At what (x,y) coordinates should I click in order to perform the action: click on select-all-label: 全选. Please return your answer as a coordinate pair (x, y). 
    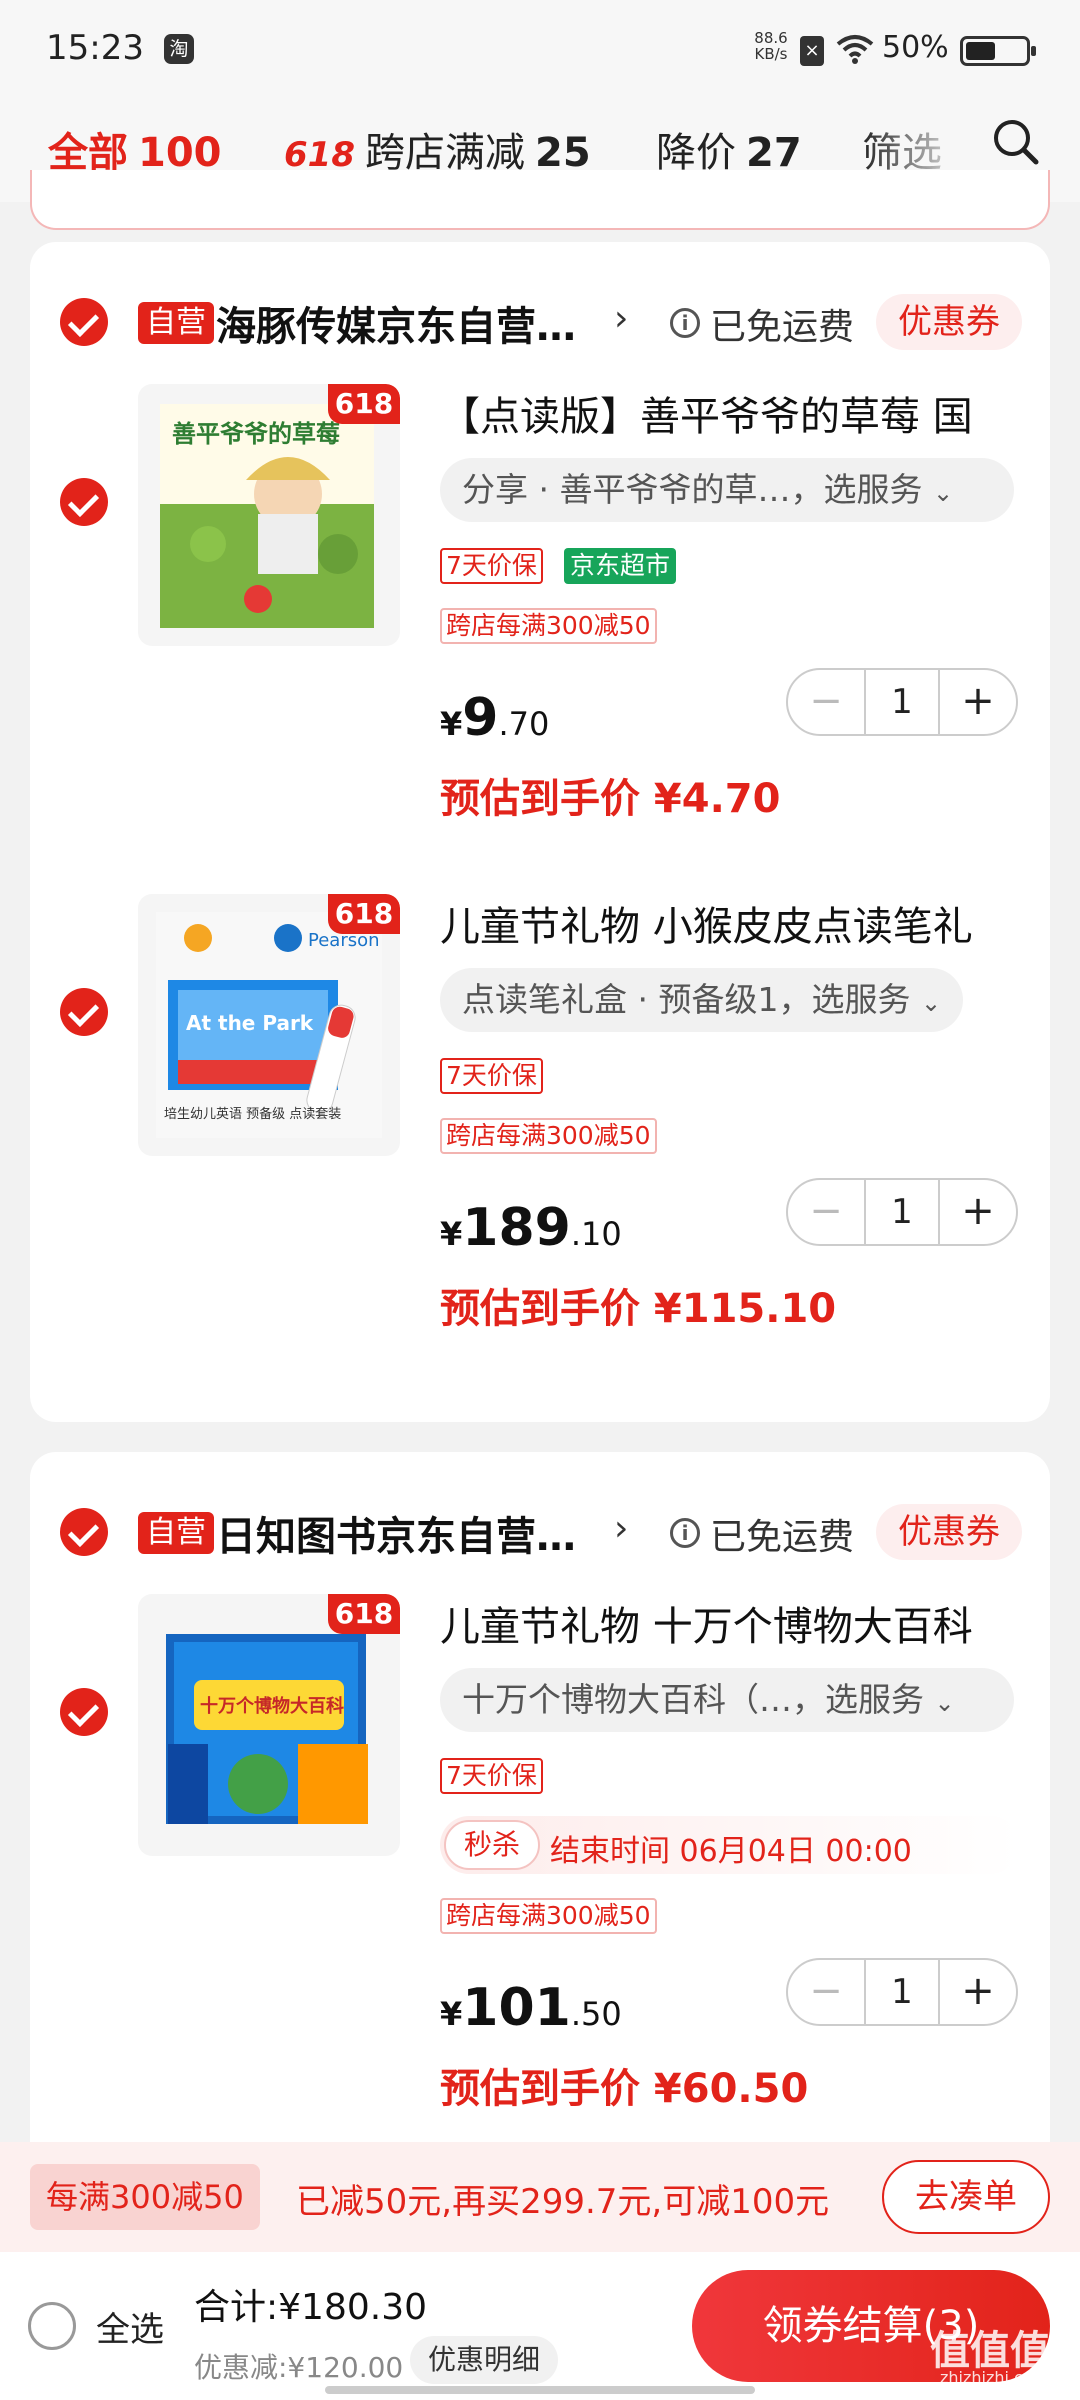
    Looking at the image, I should click on (130, 2326).